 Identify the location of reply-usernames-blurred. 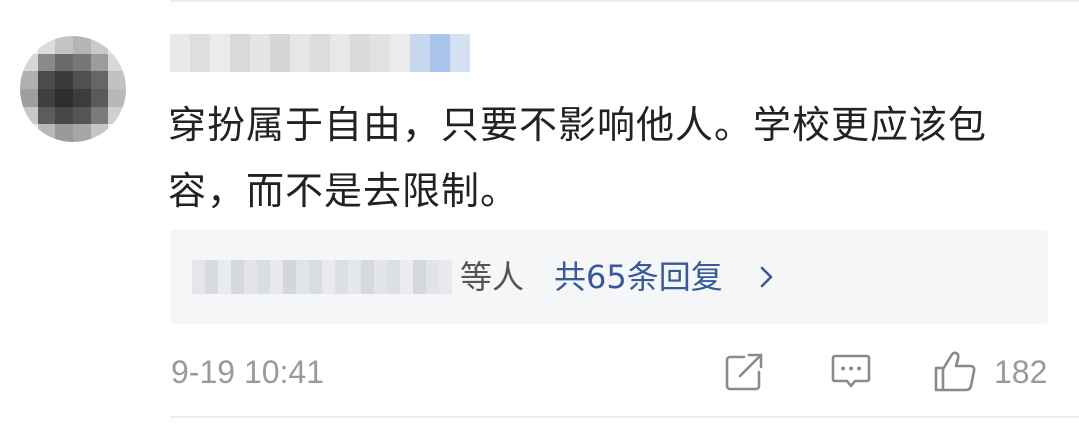
(322, 277).